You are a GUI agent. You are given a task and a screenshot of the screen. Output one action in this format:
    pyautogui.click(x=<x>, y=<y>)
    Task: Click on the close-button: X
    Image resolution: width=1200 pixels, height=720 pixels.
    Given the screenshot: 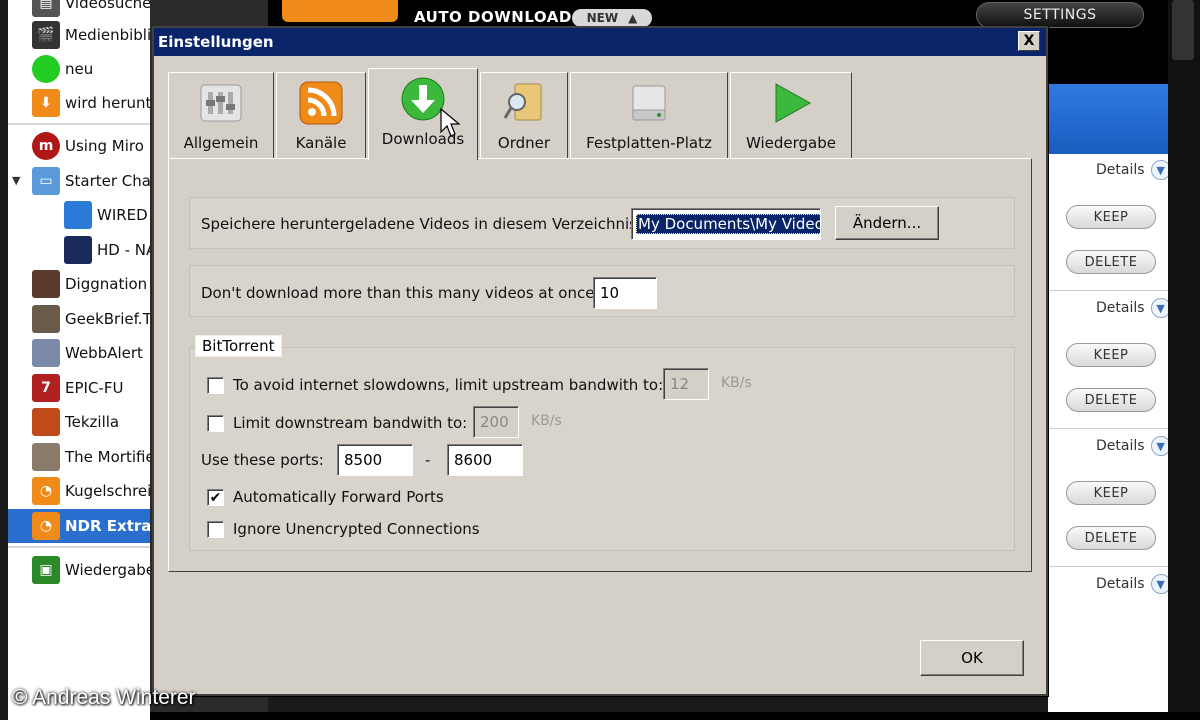 What is the action you would take?
    pyautogui.click(x=1029, y=41)
    